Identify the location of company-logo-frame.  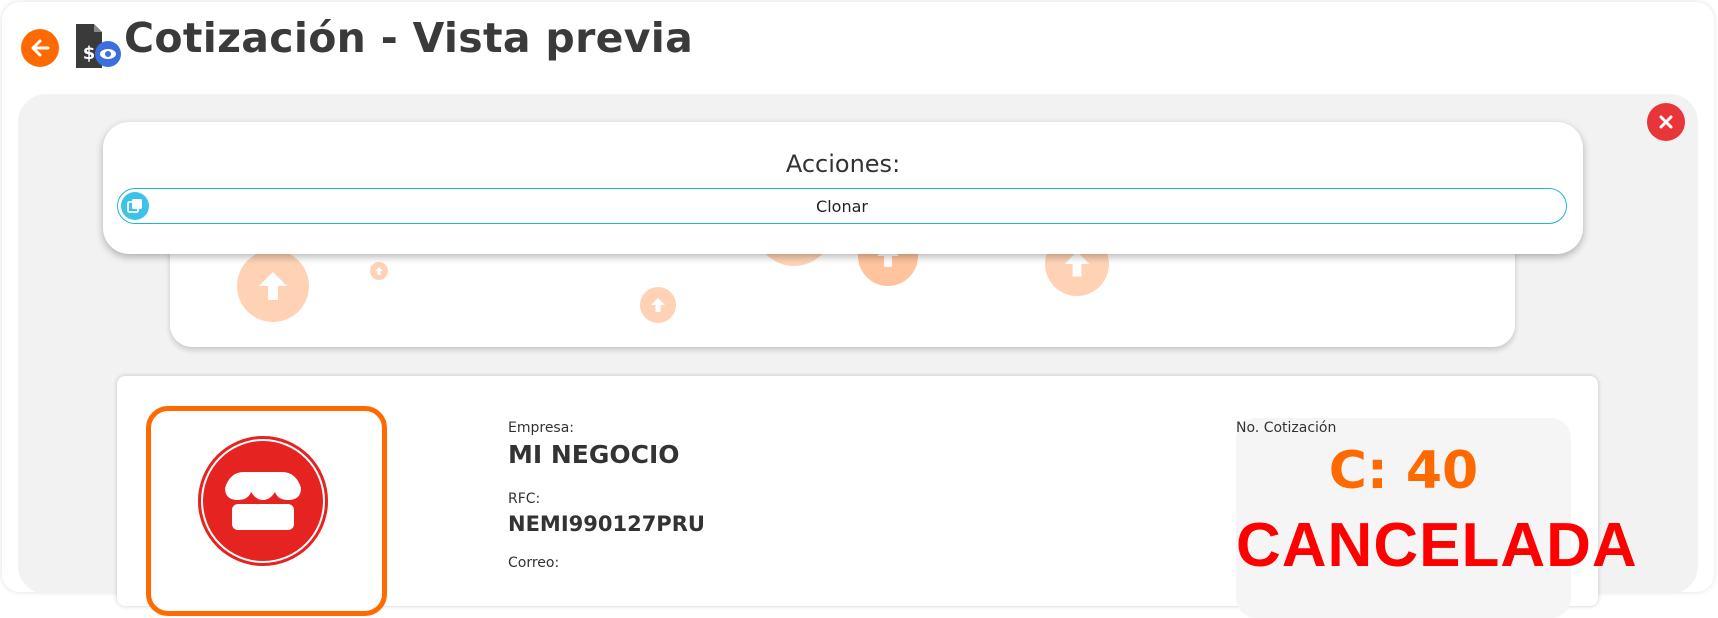
(266, 511).